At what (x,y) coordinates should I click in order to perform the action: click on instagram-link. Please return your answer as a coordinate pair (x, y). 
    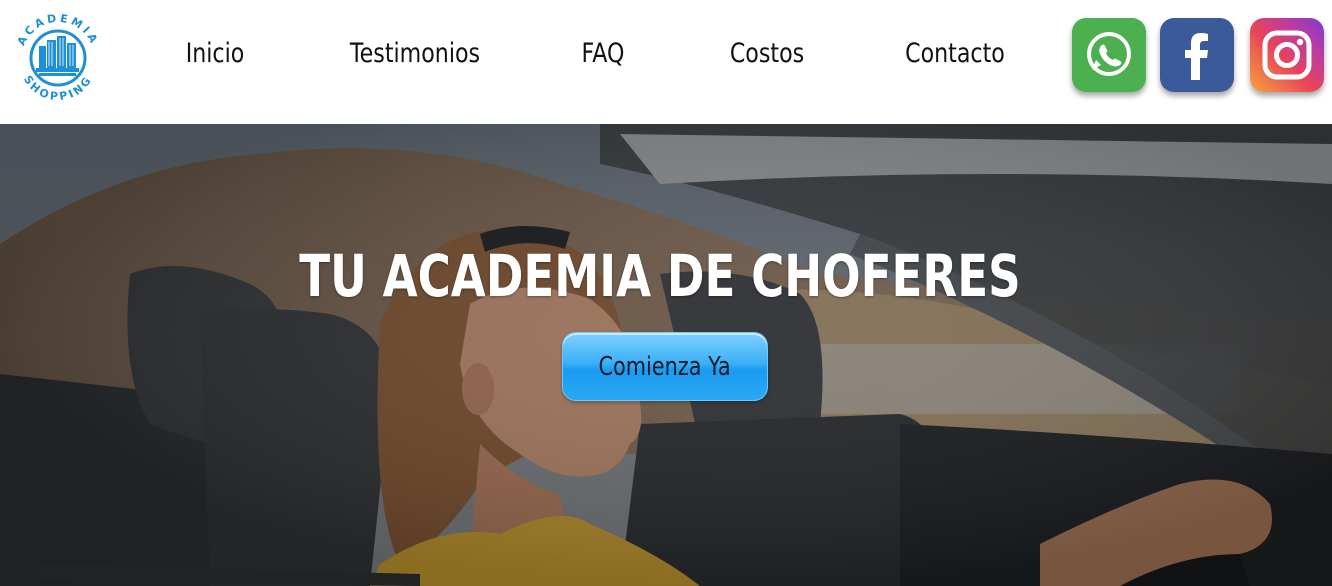
    Looking at the image, I should click on (1287, 55).